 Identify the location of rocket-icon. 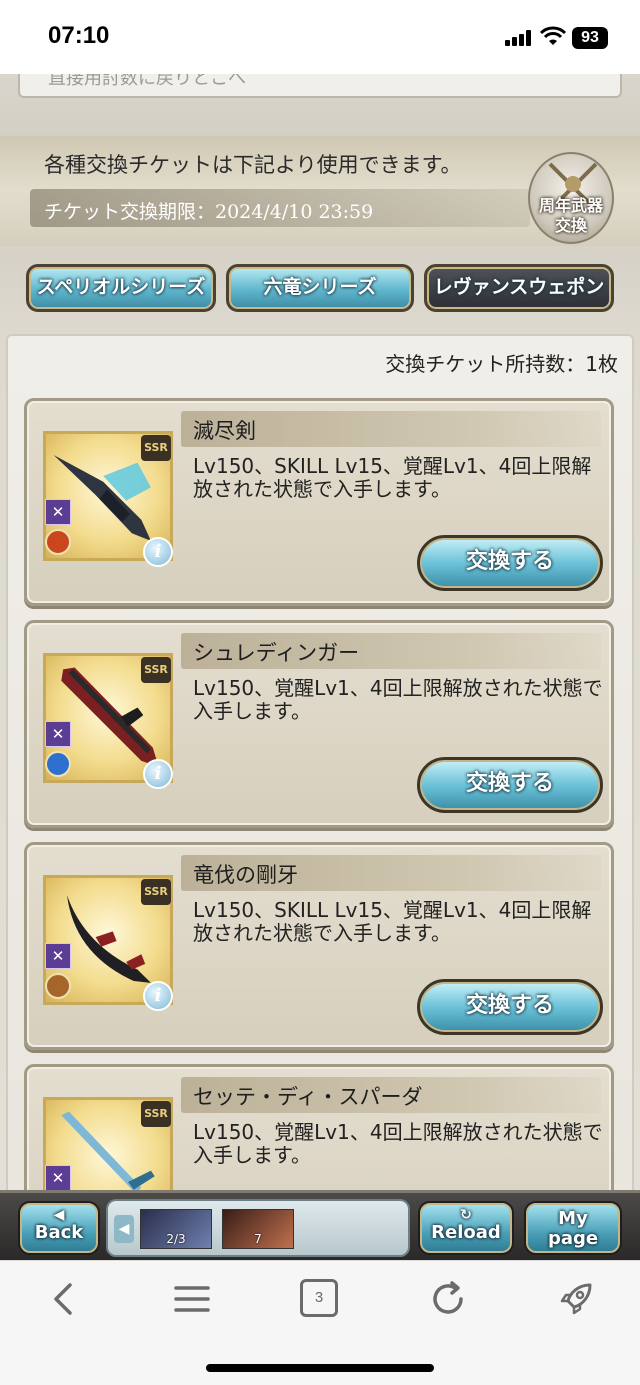
(576, 1299).